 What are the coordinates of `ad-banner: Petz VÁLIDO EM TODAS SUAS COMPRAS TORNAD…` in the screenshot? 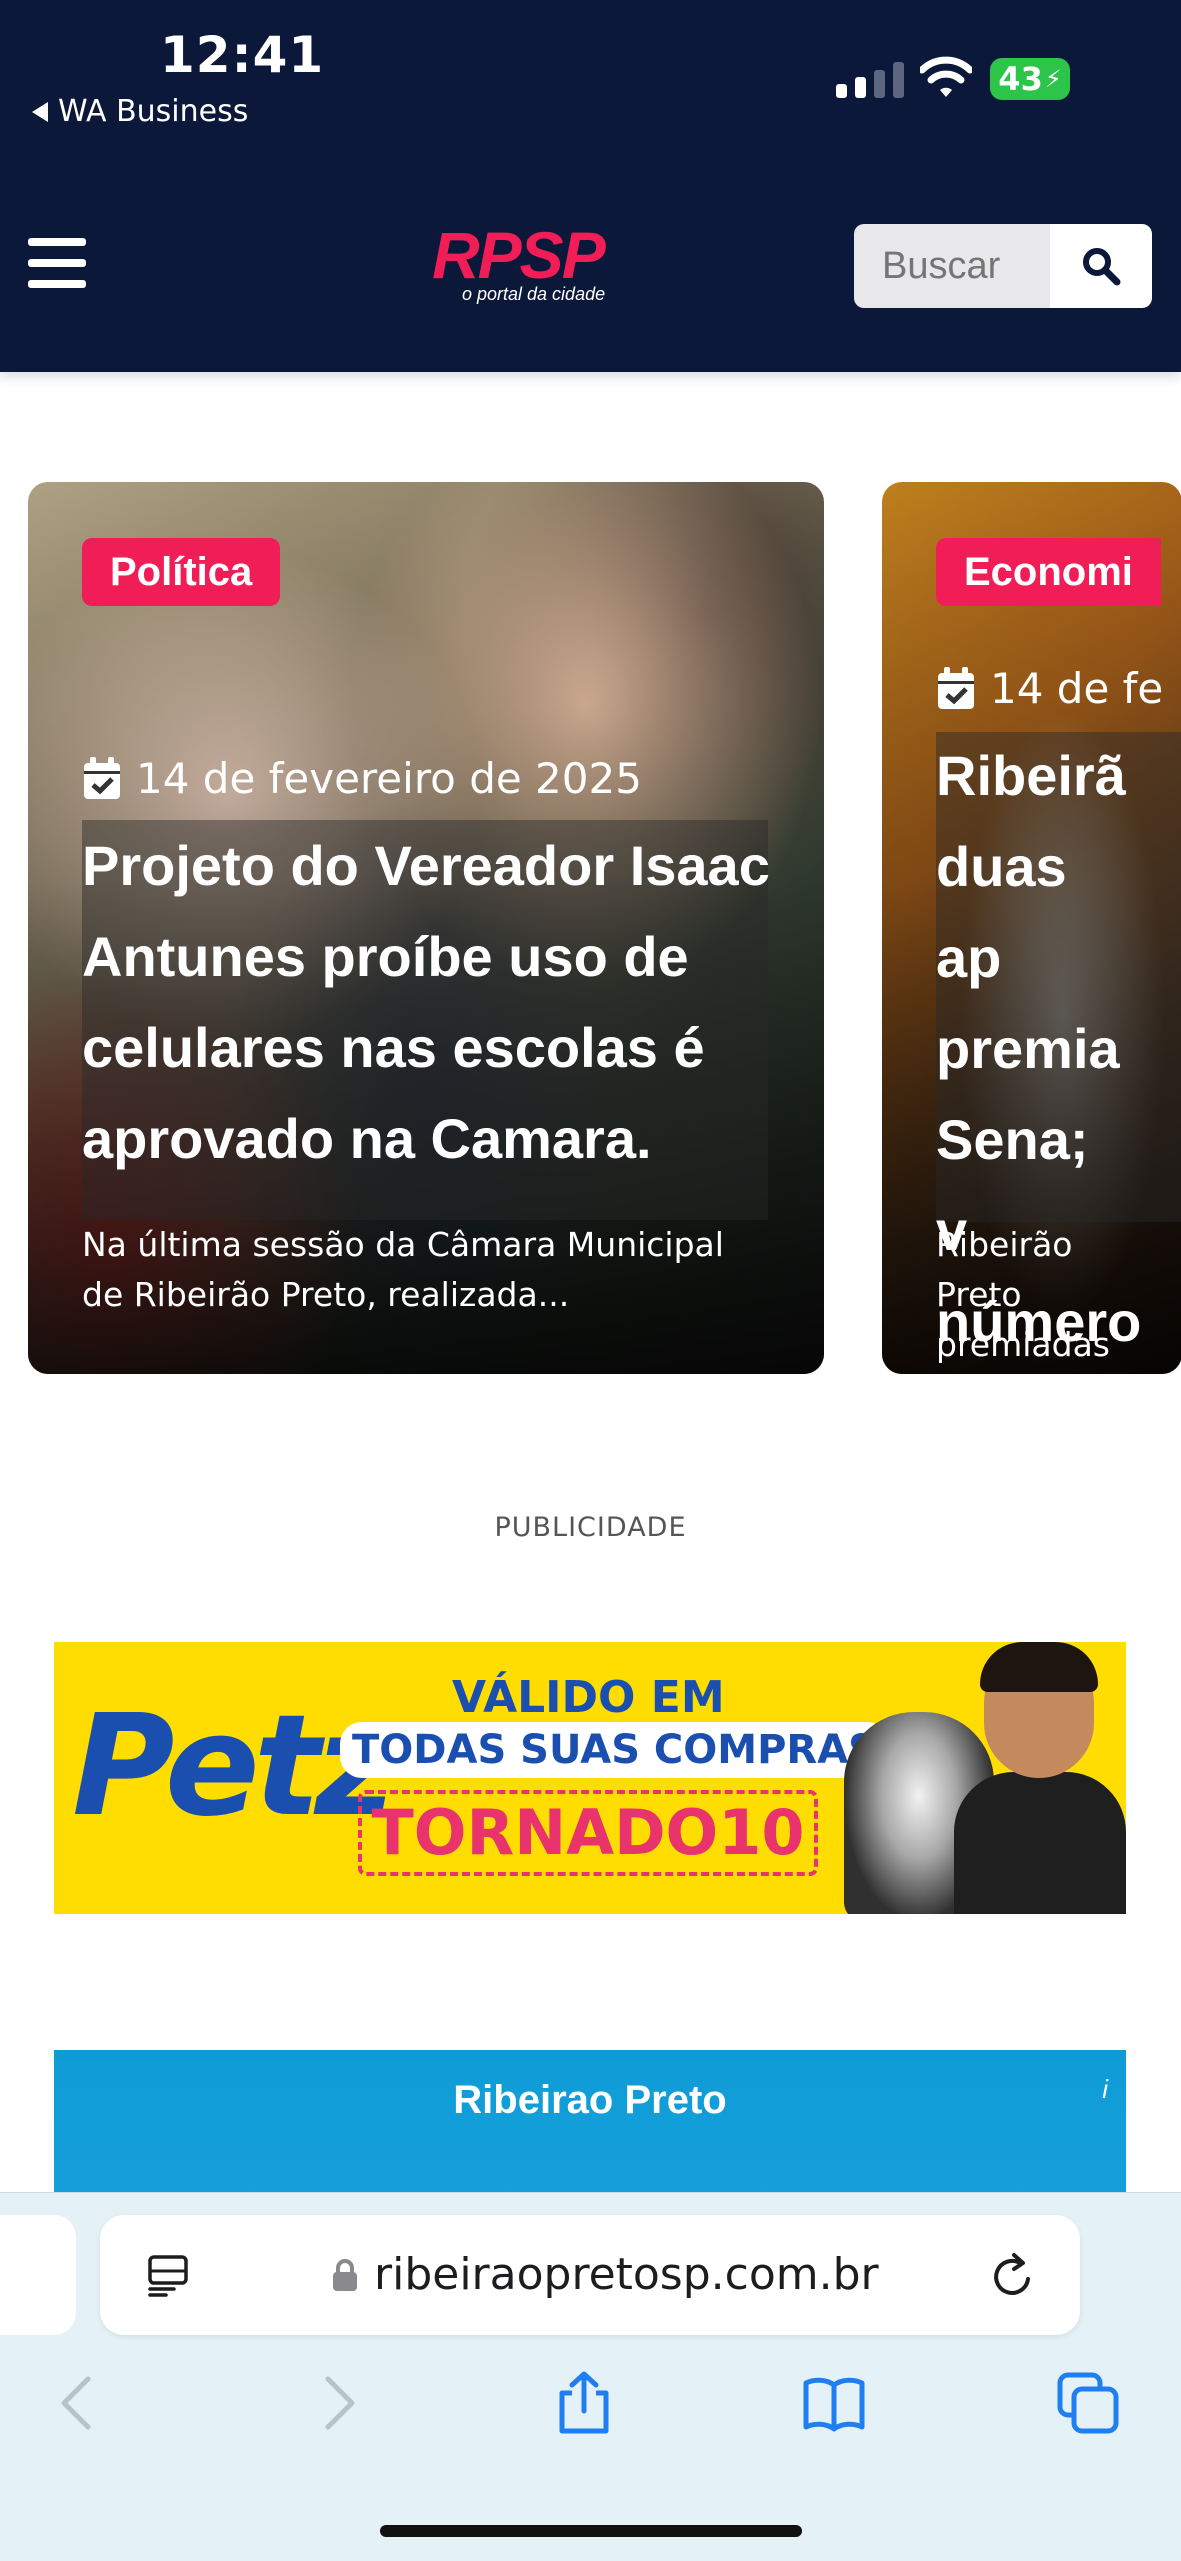 It's located at (590, 1778).